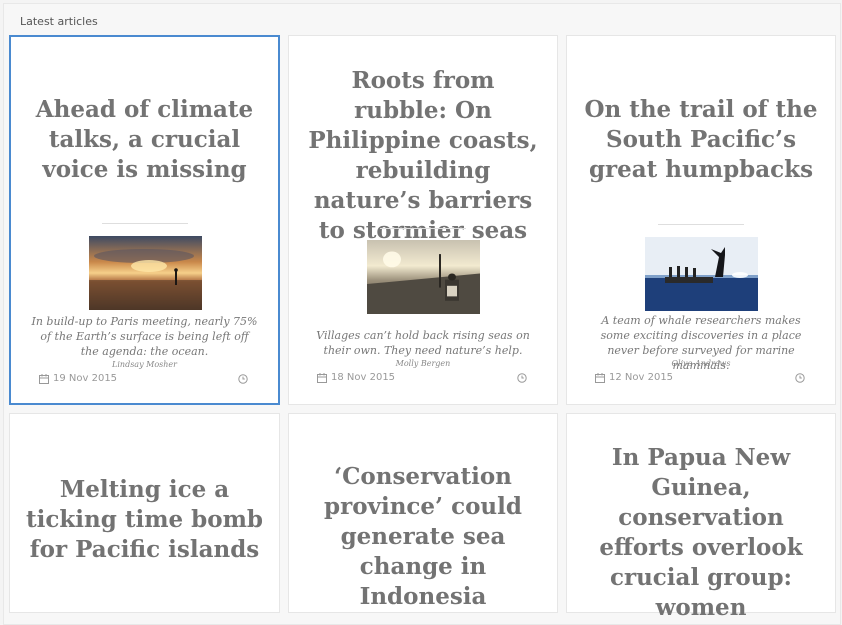 Image resolution: width=842 pixels, height=625 pixels. I want to click on article-meta: 12 Nov 2015, so click(700, 379).